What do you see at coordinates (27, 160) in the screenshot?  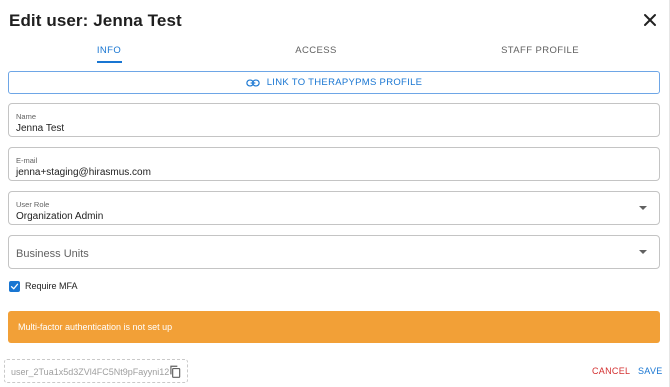 I see `email-label: E-mail` at bounding box center [27, 160].